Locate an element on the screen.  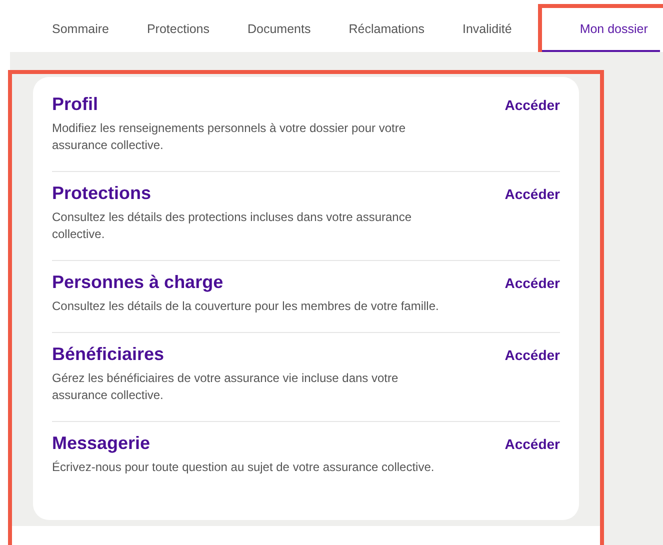
nav-tab: Documents is located at coordinates (279, 30).